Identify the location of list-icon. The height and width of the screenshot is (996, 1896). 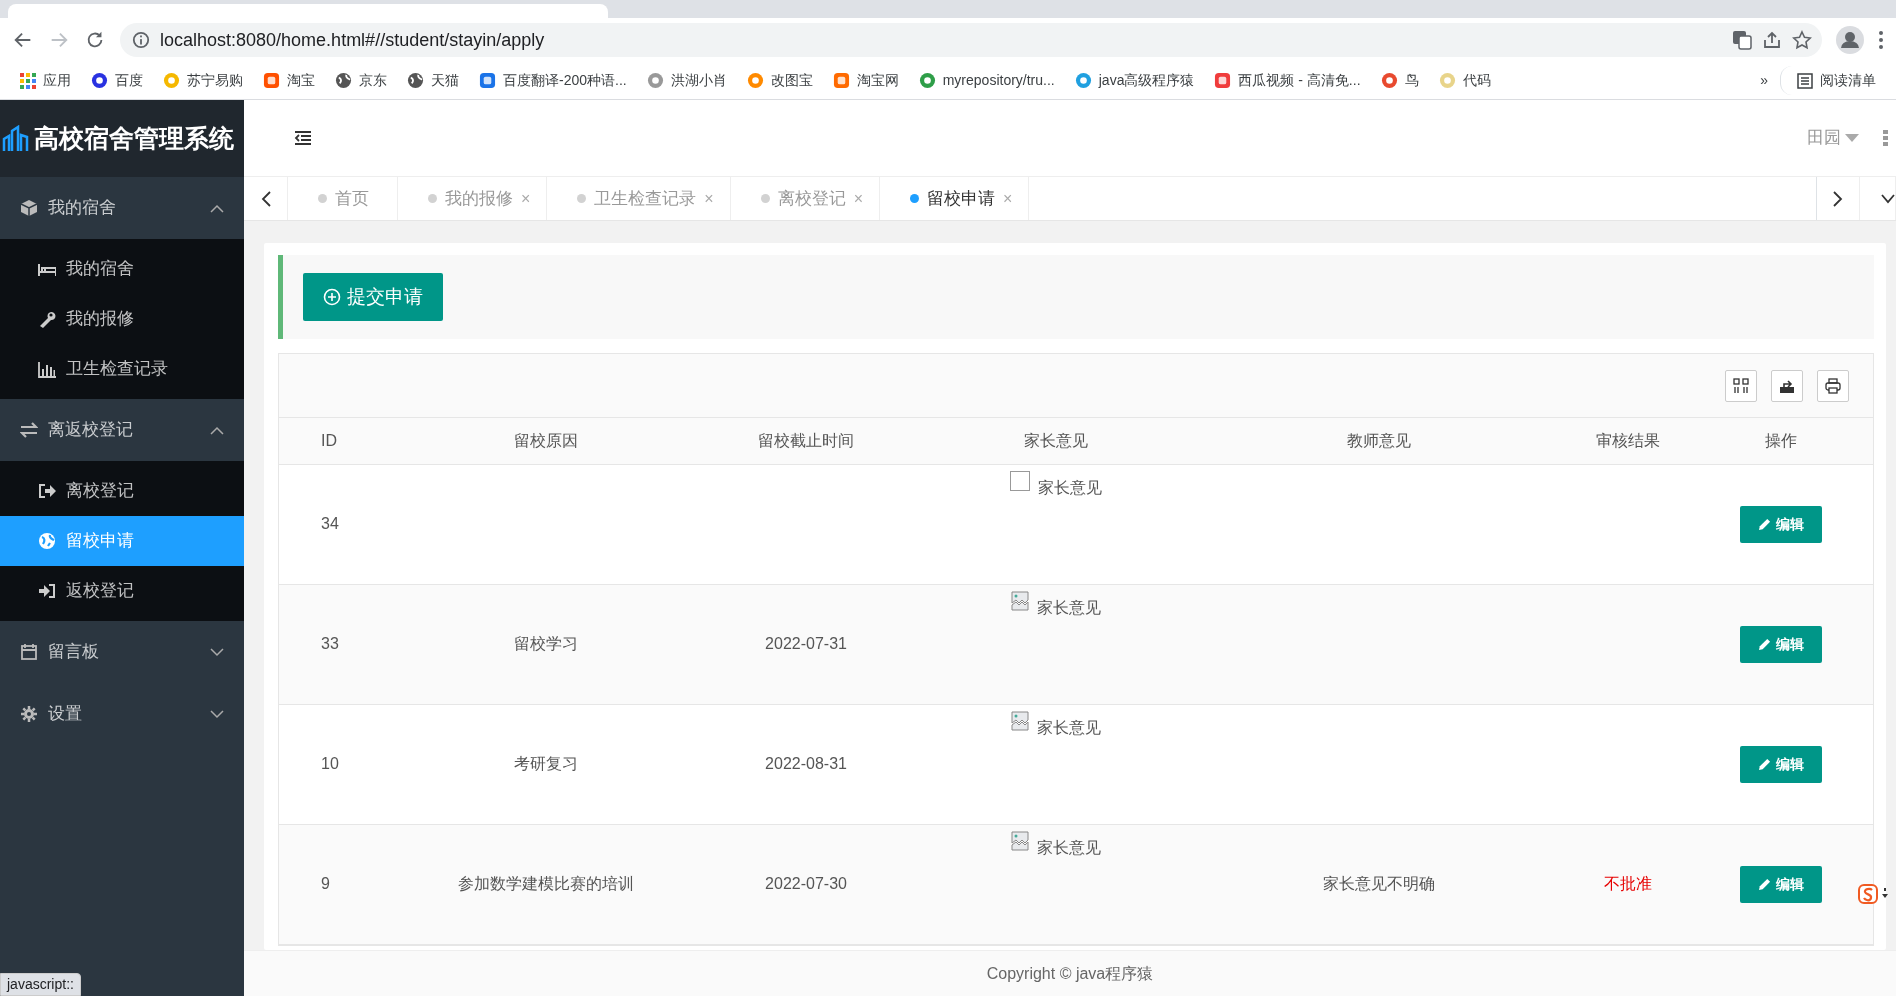
(1805, 80).